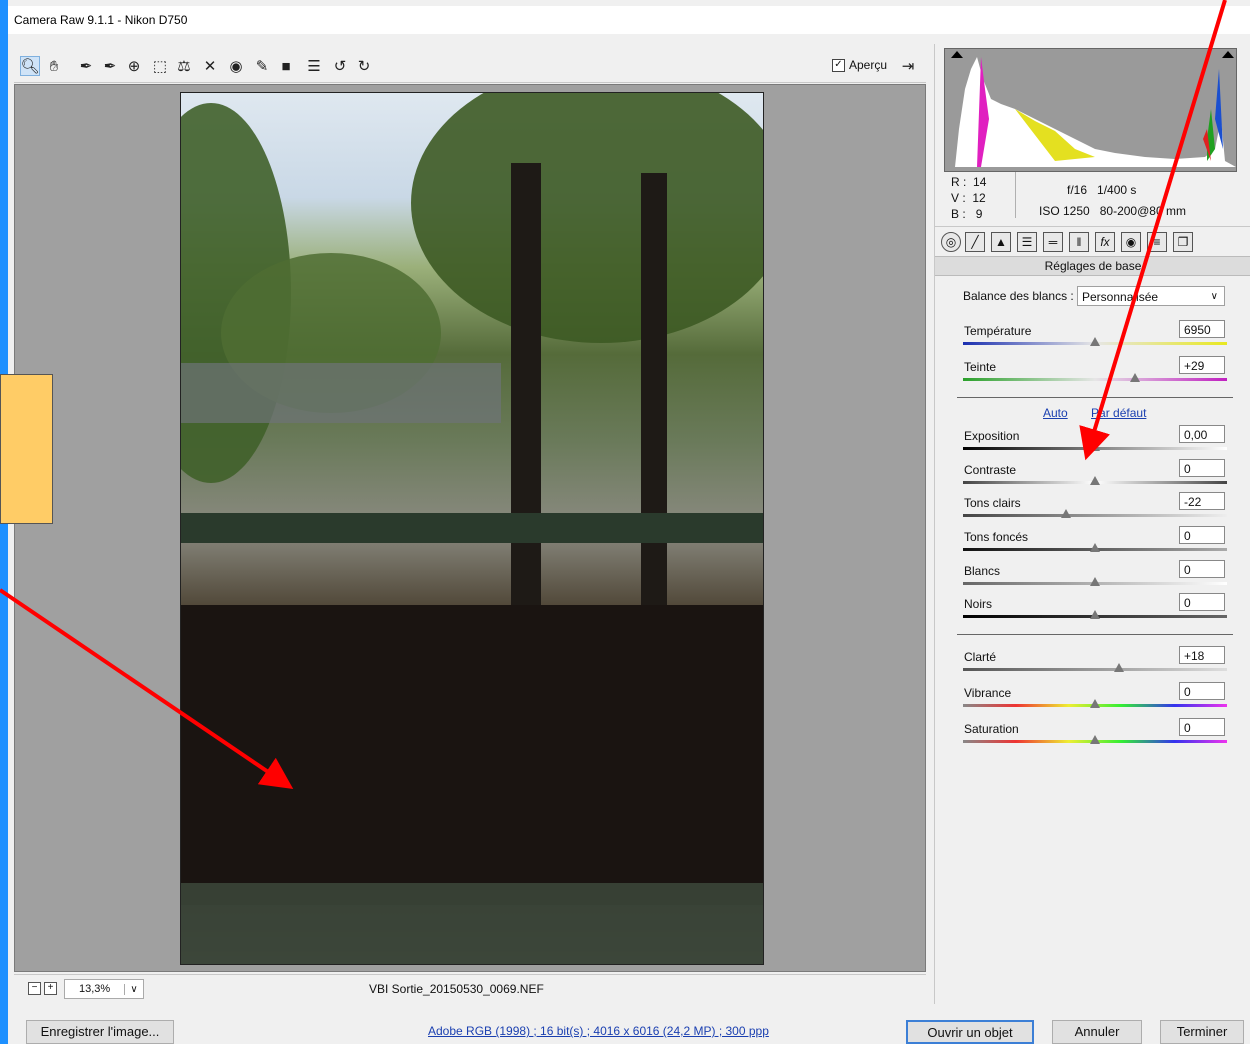 Image resolution: width=1250 pixels, height=1044 pixels. I want to click on rotate-cw-icon: ↻, so click(364, 66).